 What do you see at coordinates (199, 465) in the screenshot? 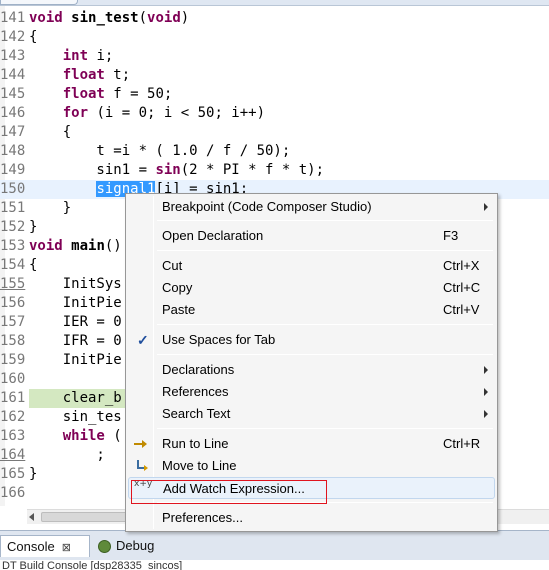
I see `menu-item-label: Move to Line` at bounding box center [199, 465].